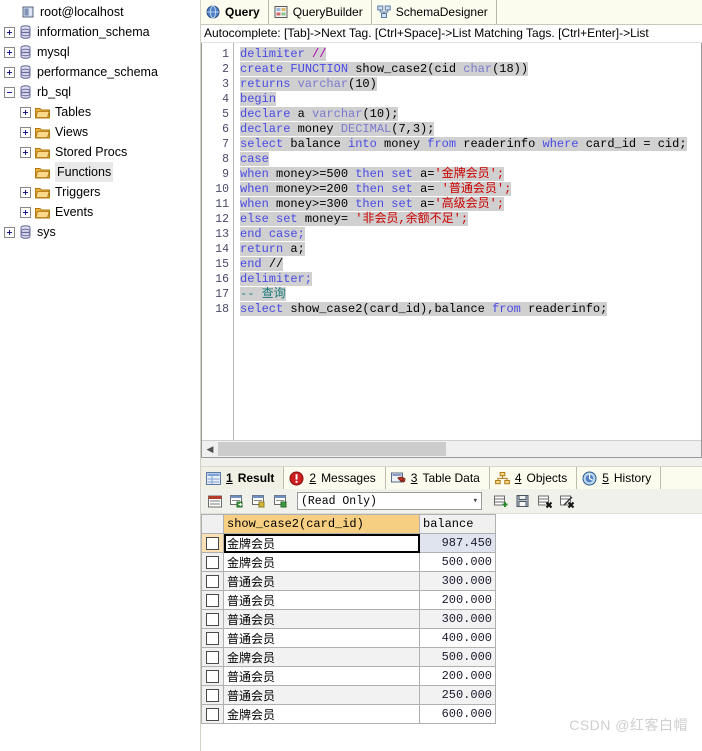  Describe the element at coordinates (243, 478) in the screenshot. I see `result-tab-result: 1 Result` at that location.